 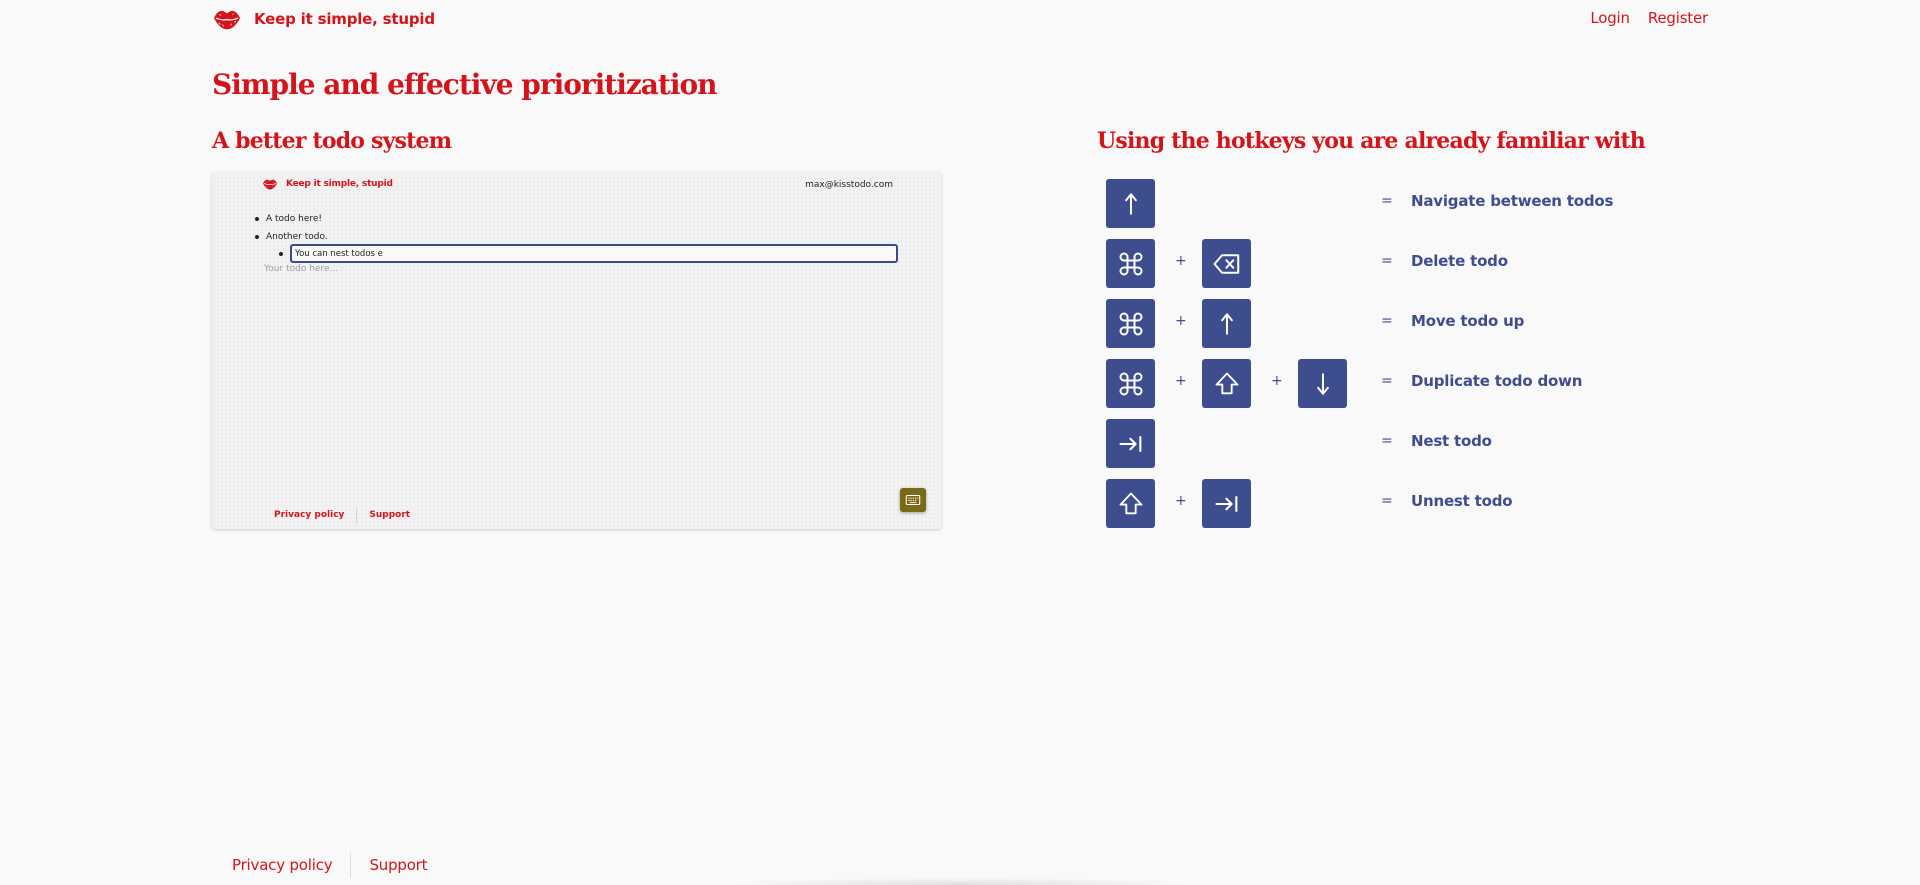 I want to click on todo-text: Another todo., so click(x=297, y=237).